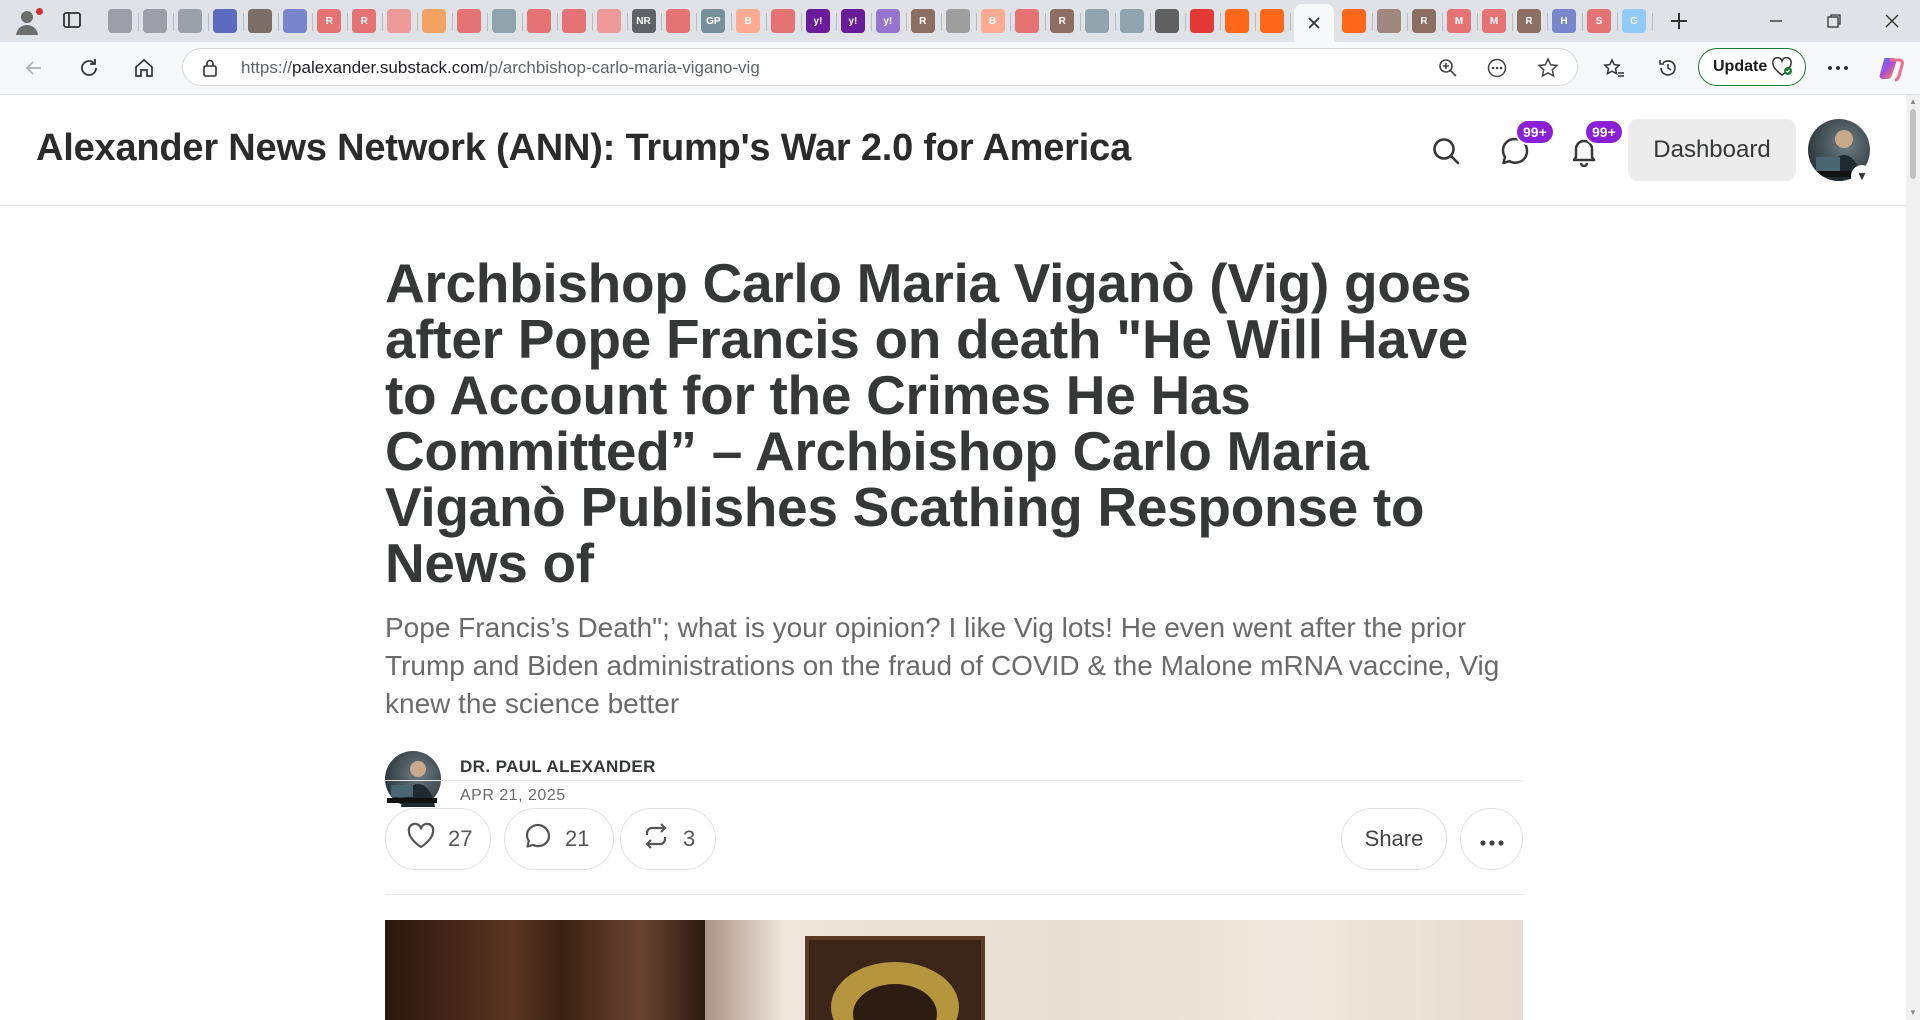 The height and width of the screenshot is (1020, 1920). What do you see at coordinates (34, 68) in the screenshot?
I see `back-arrow-icon` at bounding box center [34, 68].